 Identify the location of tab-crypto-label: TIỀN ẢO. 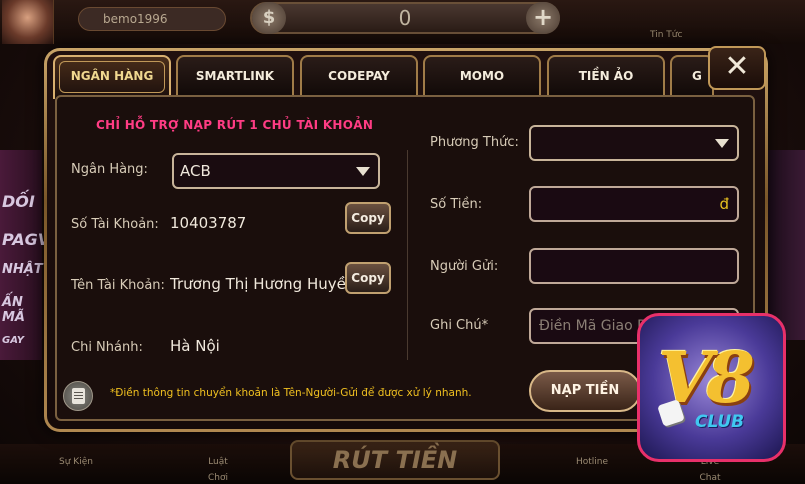
(606, 76).